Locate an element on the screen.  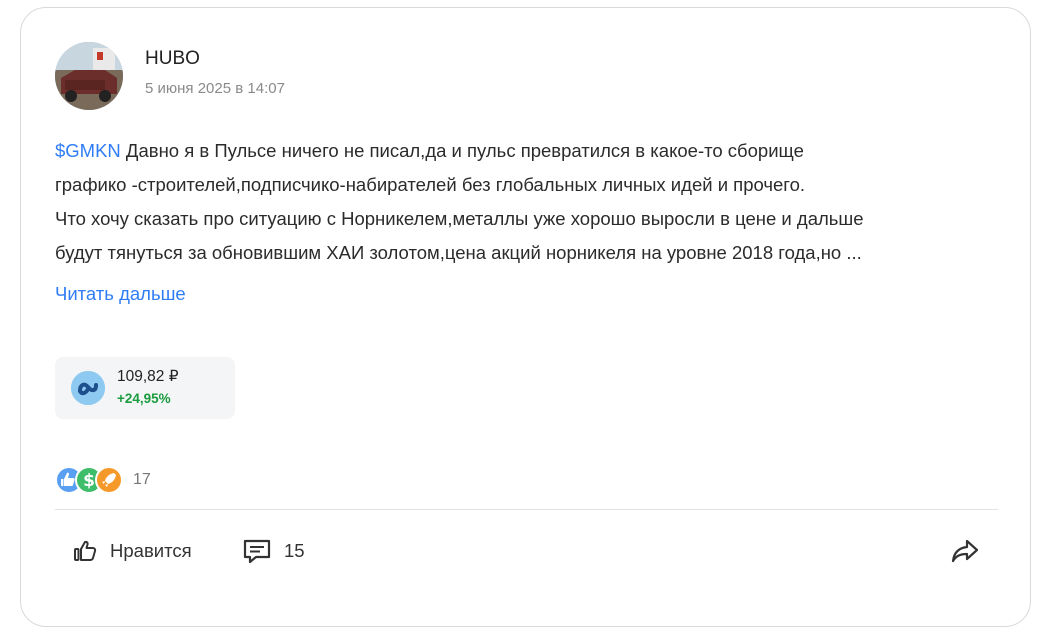
share-button is located at coordinates (971, 551).